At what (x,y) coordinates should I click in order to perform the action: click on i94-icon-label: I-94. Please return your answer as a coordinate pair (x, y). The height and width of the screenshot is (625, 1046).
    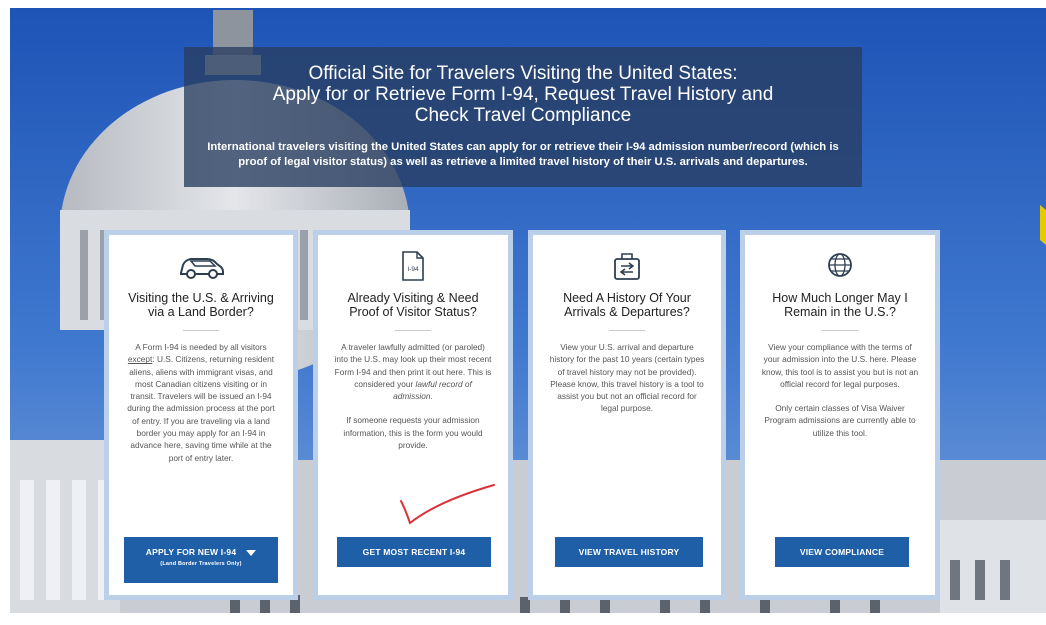
    Looking at the image, I should click on (413, 269).